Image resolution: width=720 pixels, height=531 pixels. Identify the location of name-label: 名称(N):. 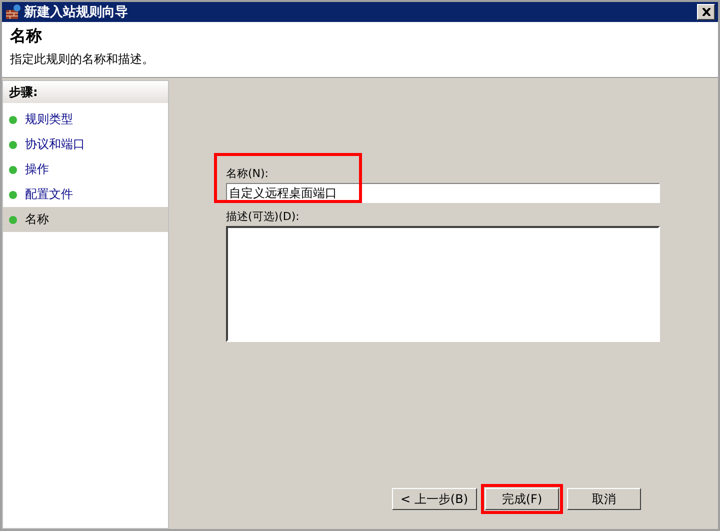
(248, 173).